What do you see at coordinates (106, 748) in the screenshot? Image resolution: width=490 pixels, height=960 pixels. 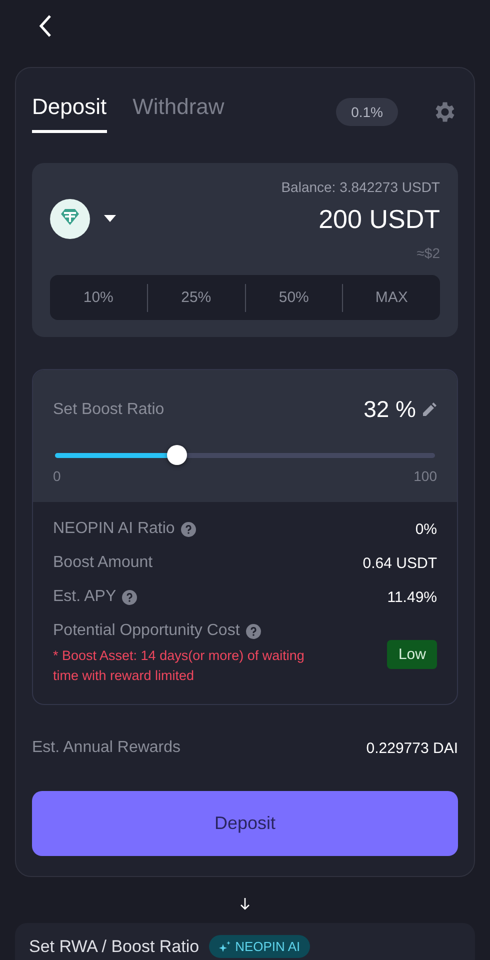 I see `annual-label: Est. Annual Rewards` at bounding box center [106, 748].